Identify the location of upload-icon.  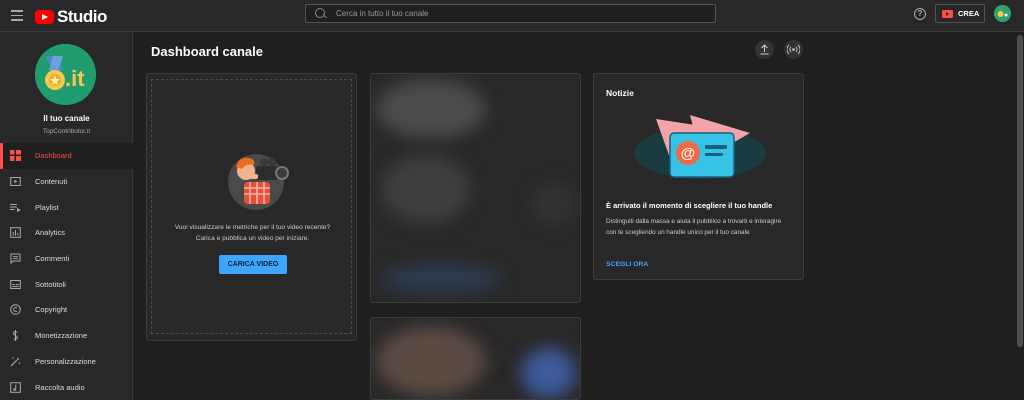
(764, 49).